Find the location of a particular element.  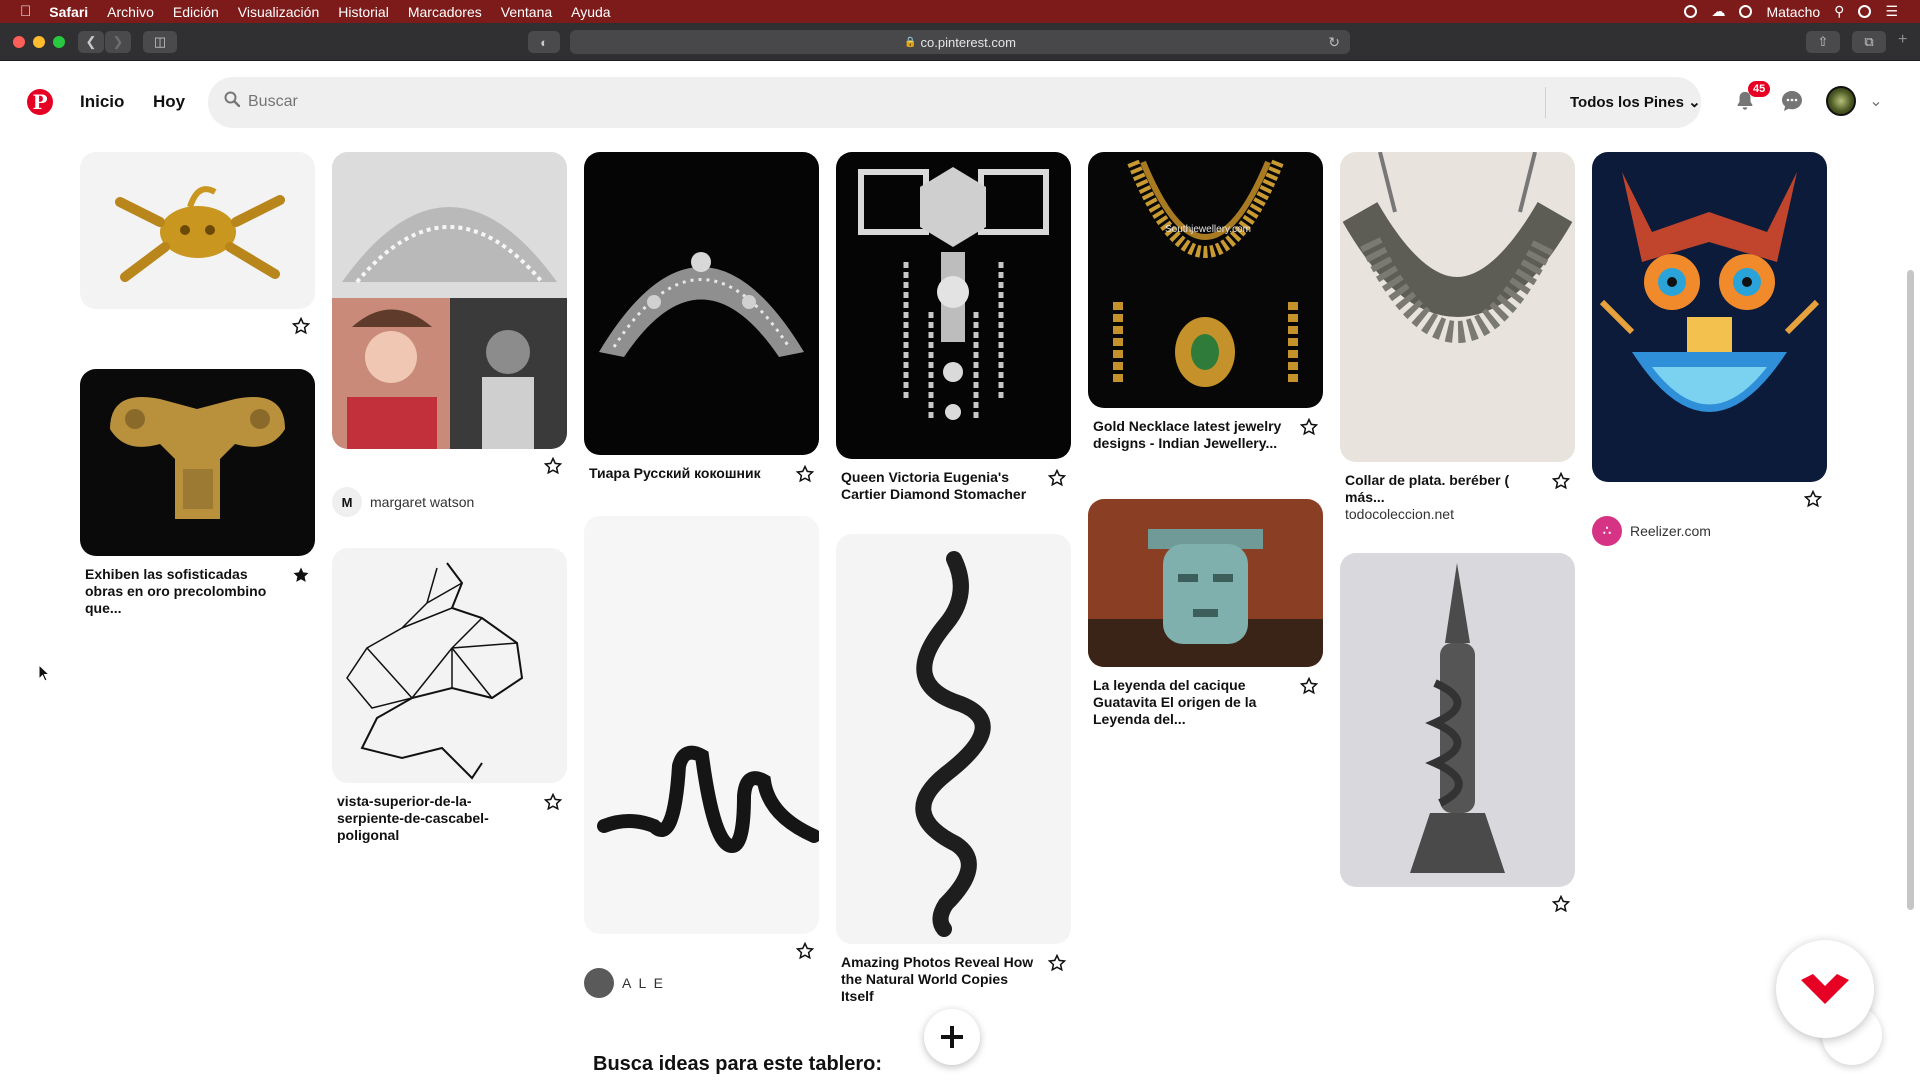

shield-icon: ◐ is located at coordinates (544, 42).